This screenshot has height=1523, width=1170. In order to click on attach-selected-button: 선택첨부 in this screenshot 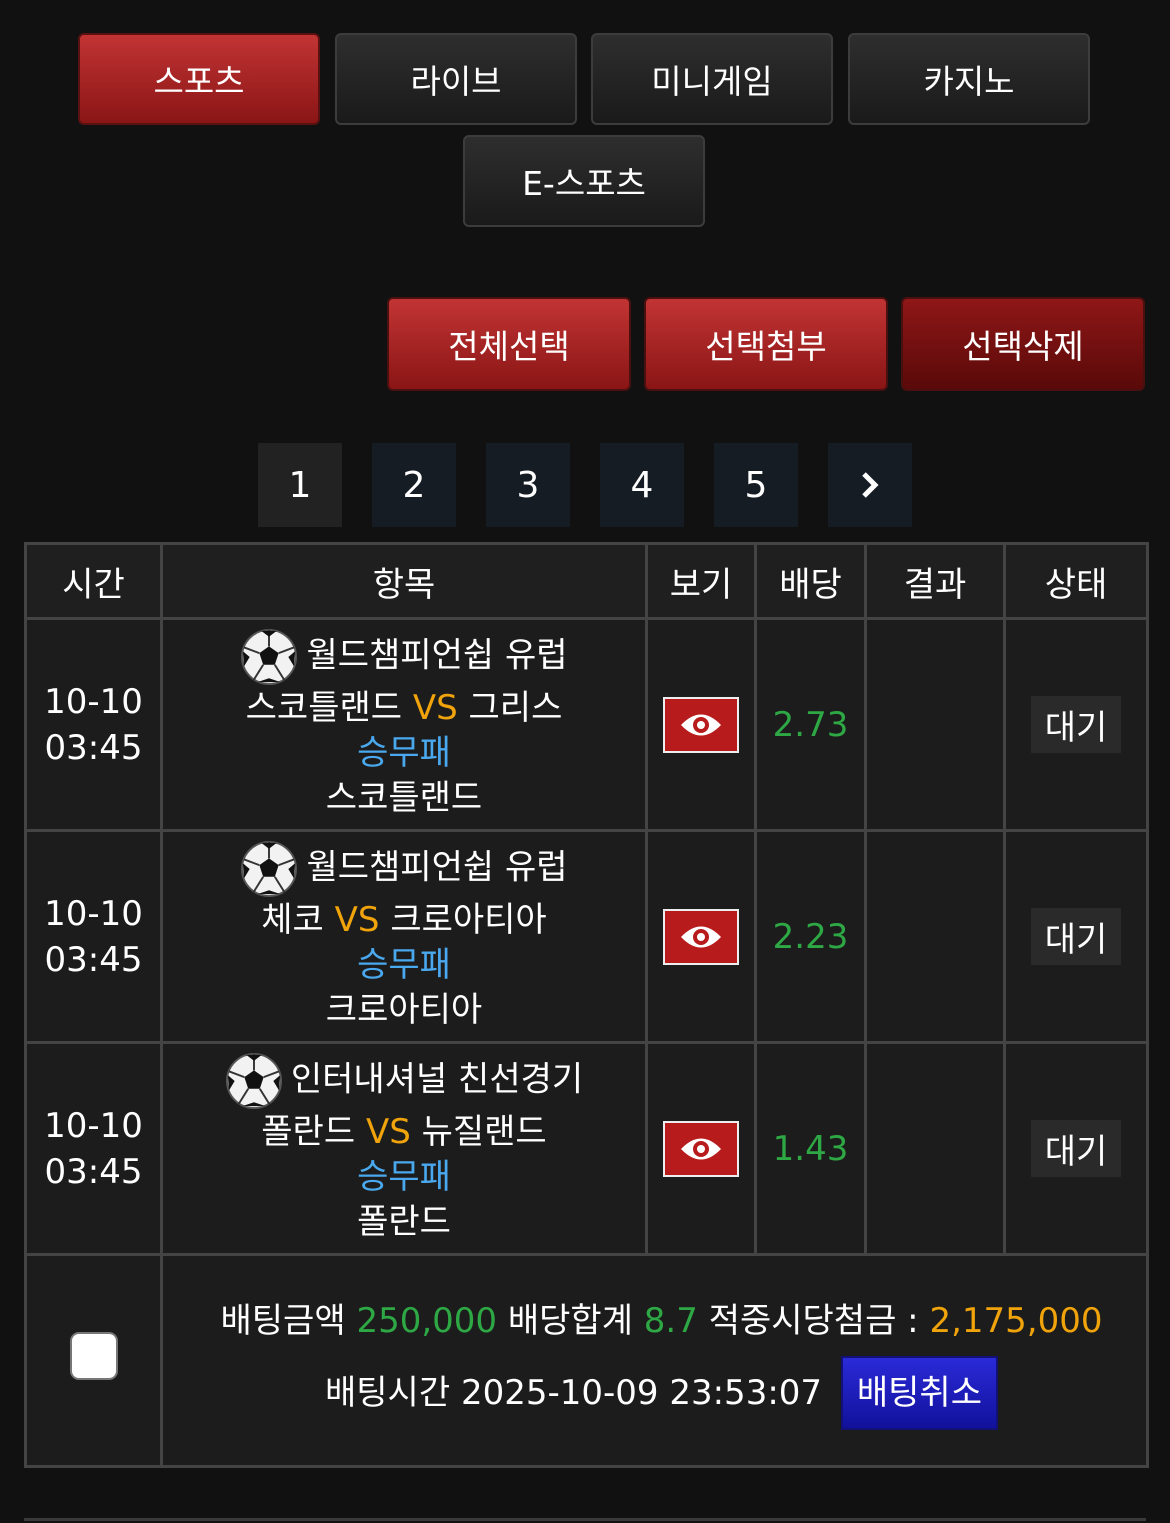, I will do `click(766, 344)`.